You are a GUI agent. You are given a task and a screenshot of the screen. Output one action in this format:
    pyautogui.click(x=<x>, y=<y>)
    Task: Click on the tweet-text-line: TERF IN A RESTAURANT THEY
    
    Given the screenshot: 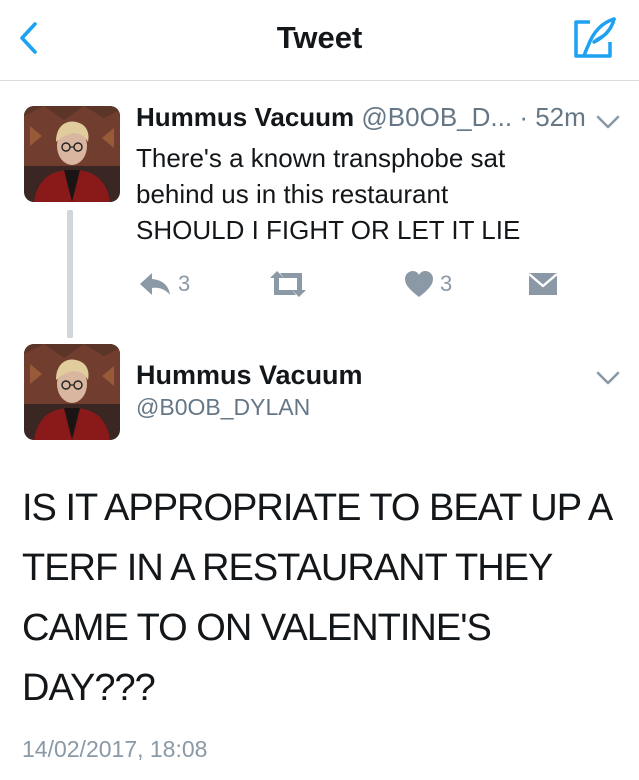 What is the action you would take?
    pyautogui.click(x=287, y=568)
    